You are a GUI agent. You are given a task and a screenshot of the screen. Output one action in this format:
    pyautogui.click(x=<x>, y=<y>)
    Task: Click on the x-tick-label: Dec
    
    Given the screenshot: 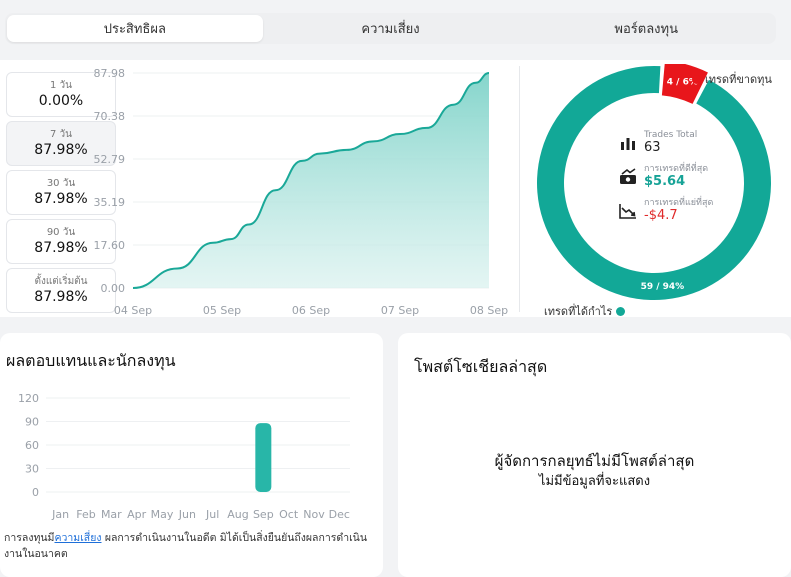 What is the action you would take?
    pyautogui.click(x=339, y=514)
    